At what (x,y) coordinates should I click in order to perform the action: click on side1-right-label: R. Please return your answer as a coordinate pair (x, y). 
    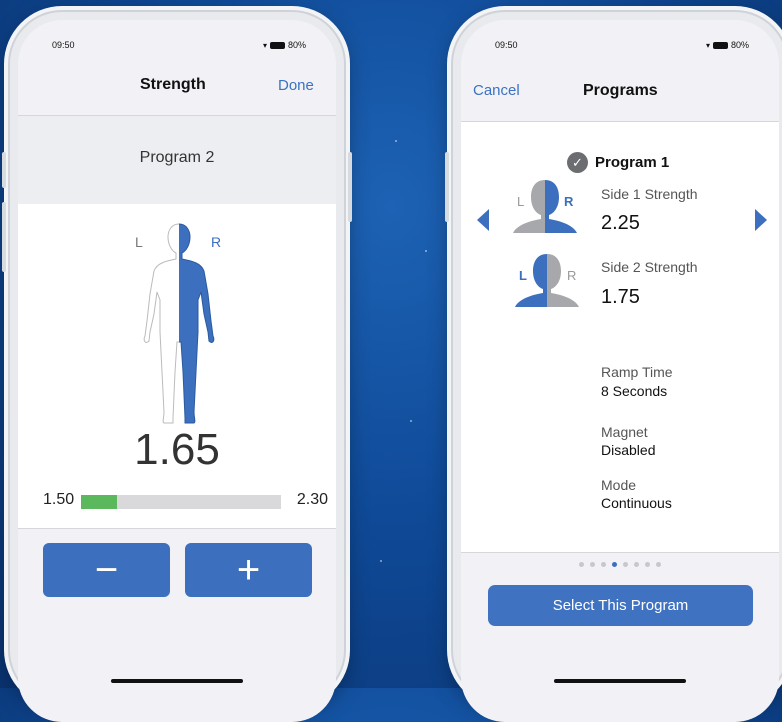
    Looking at the image, I should click on (569, 201).